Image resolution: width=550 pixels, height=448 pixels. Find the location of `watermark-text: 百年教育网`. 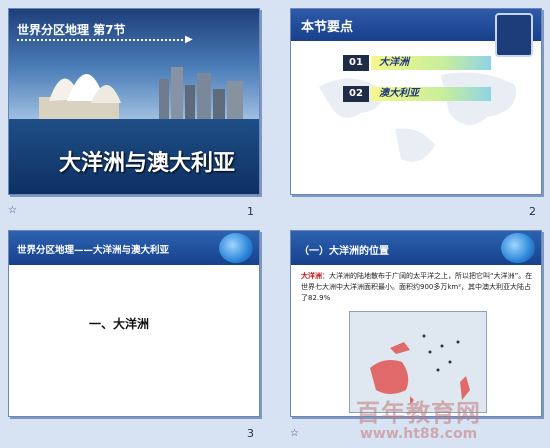

watermark-text: 百年教育网 is located at coordinates (418, 413).